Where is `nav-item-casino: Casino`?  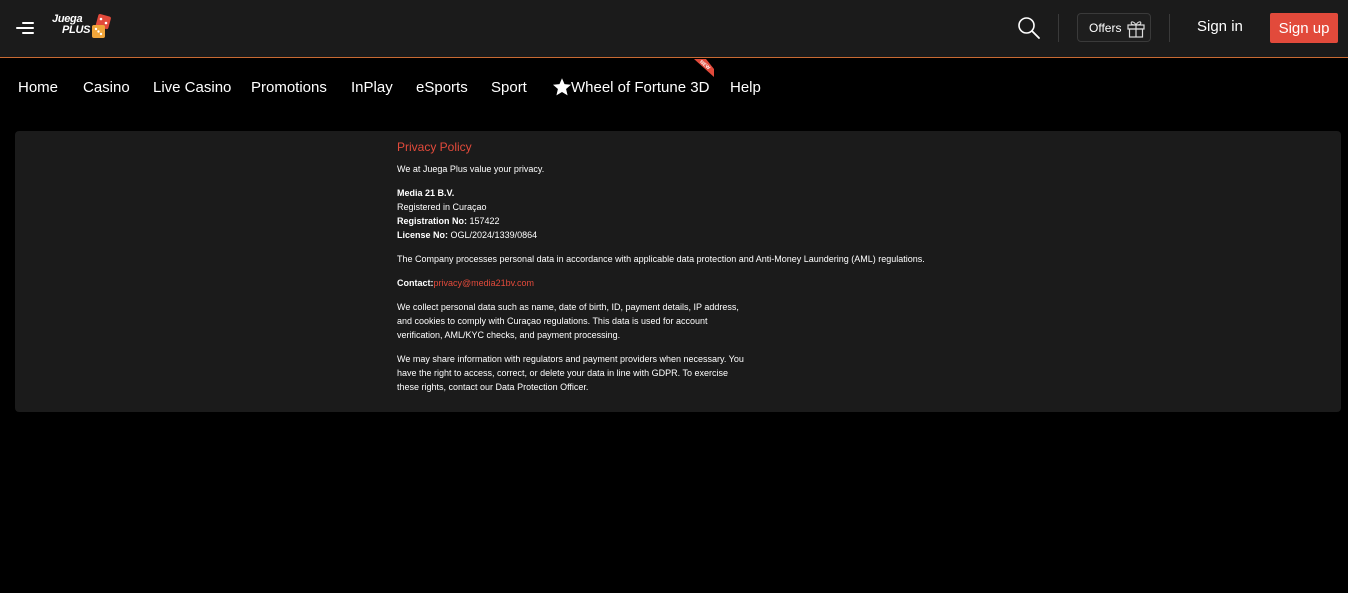 nav-item-casino: Casino is located at coordinates (106, 87).